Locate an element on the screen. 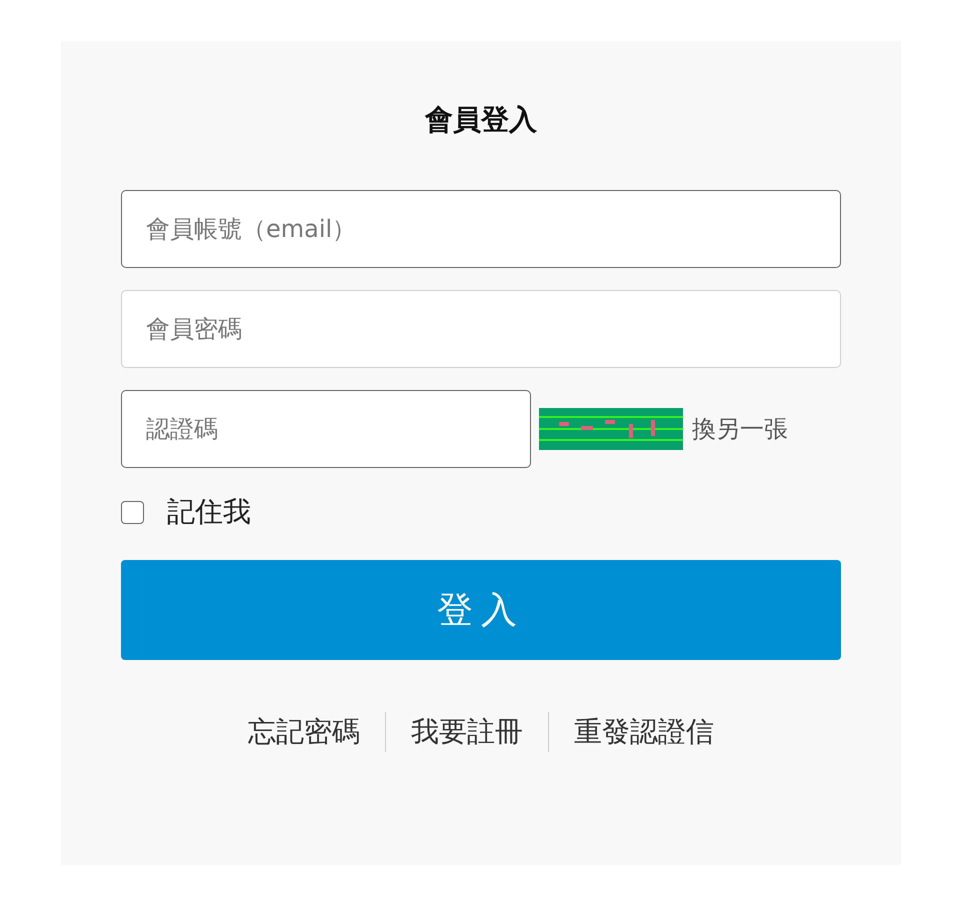 The height and width of the screenshot is (911, 956). input-field: 會員帳號（email） is located at coordinates (481, 229).